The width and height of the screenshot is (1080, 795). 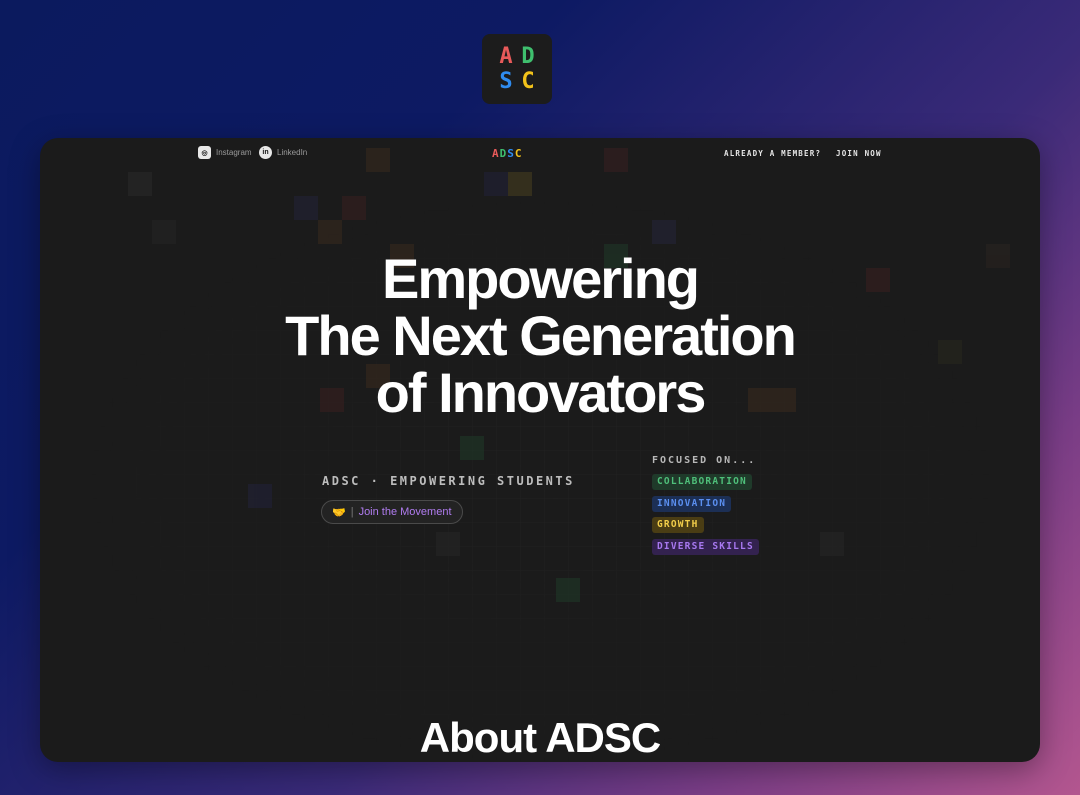 What do you see at coordinates (528, 81) in the screenshot?
I see `logo-letter-c: C` at bounding box center [528, 81].